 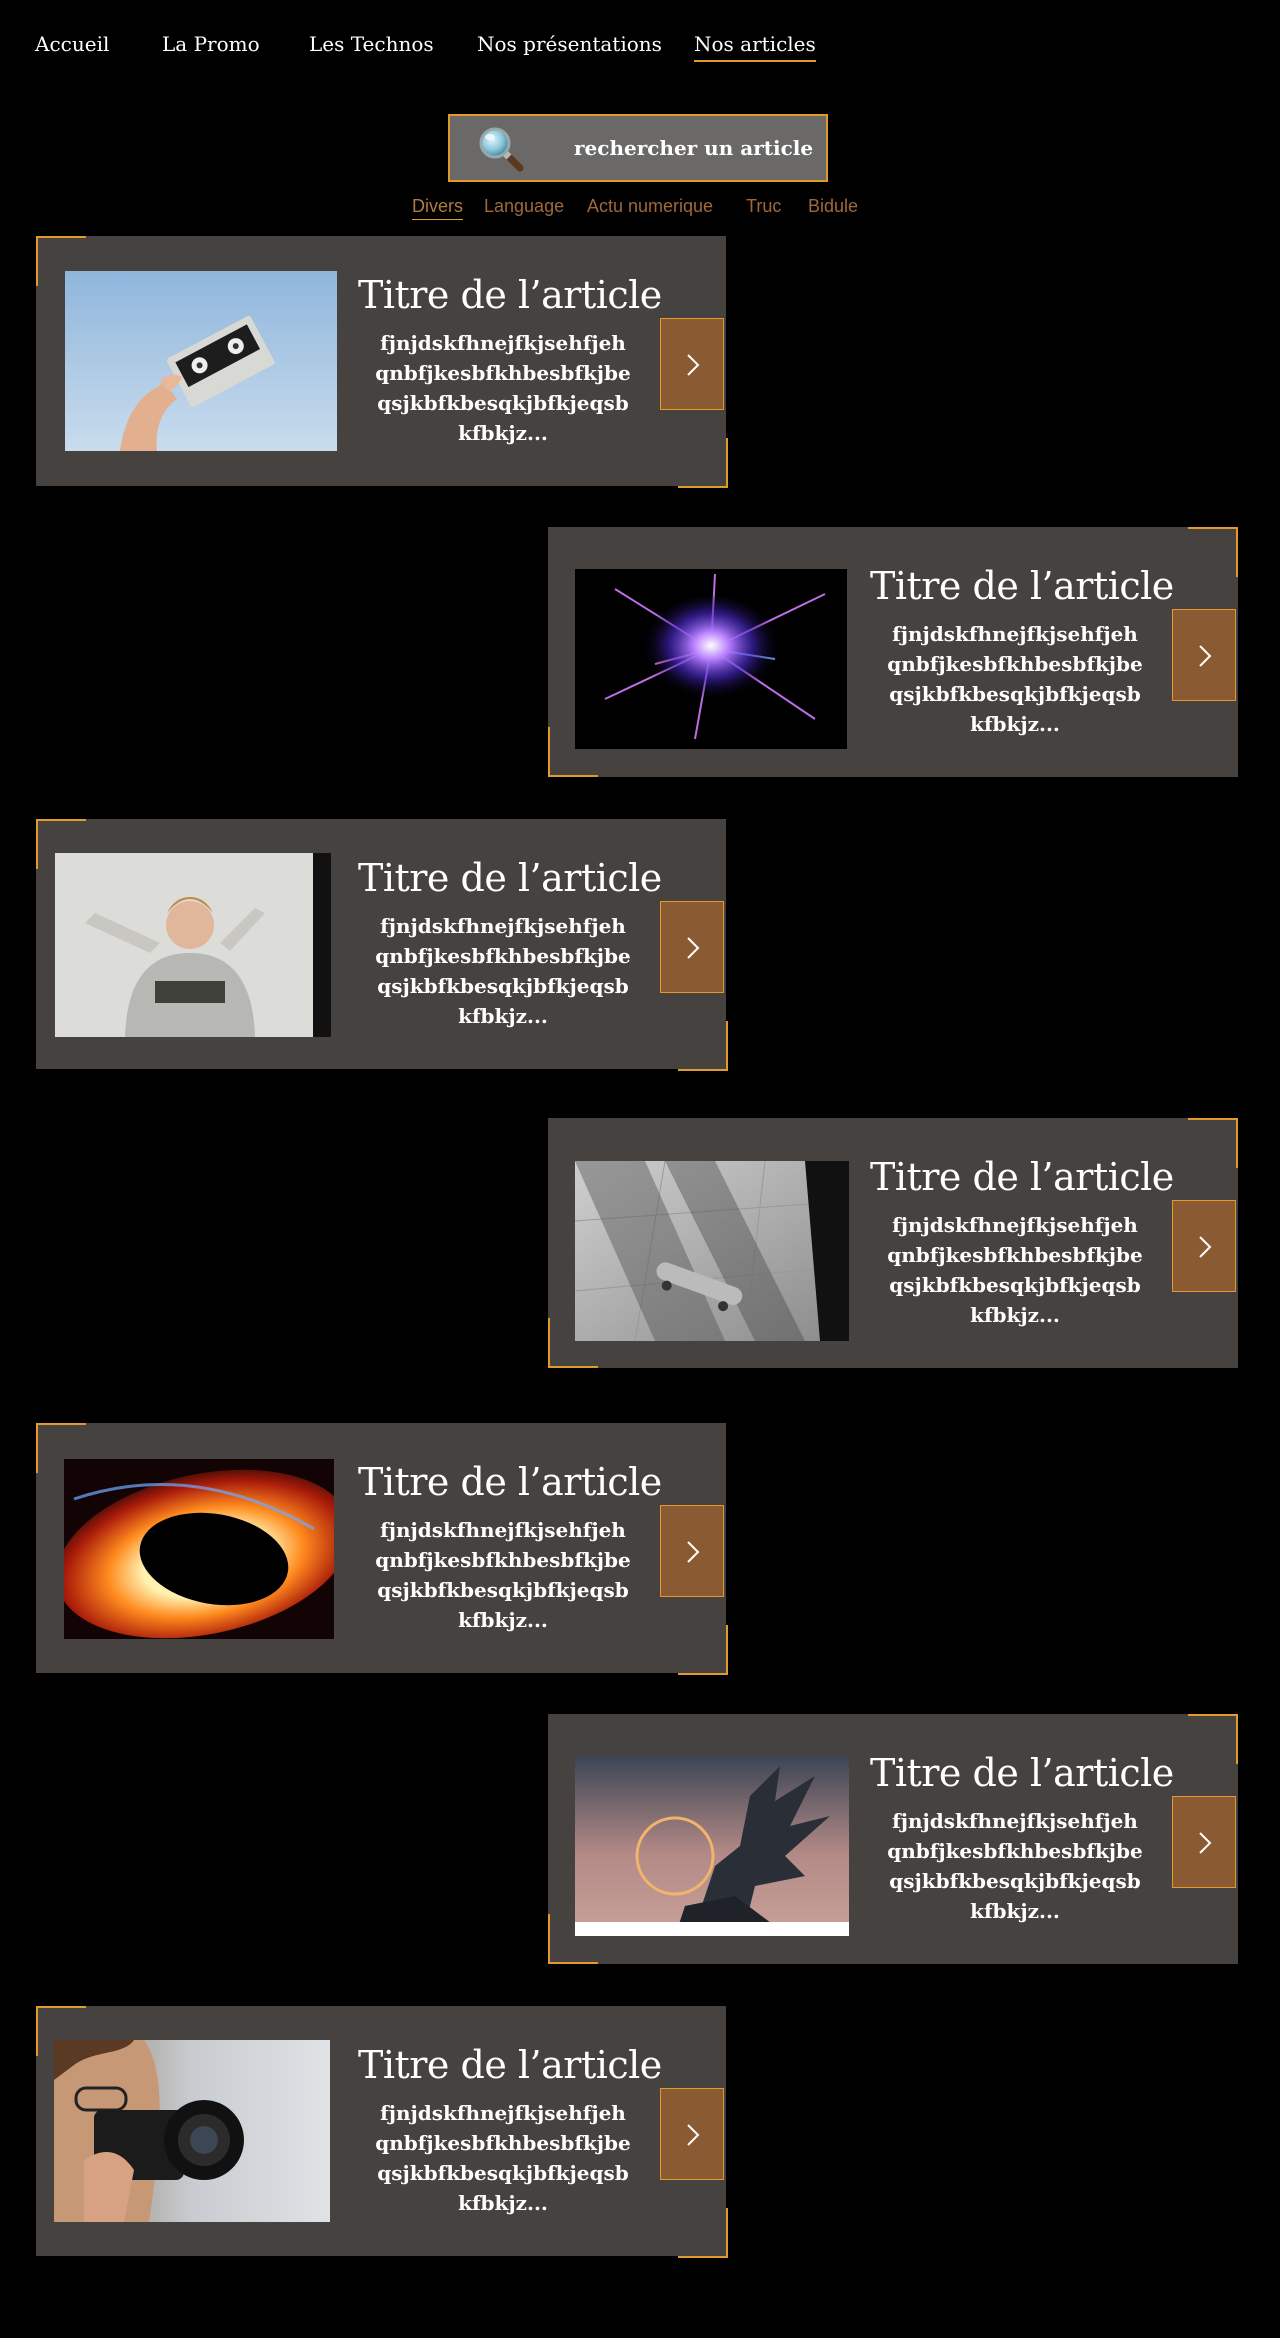 What do you see at coordinates (211, 46) in the screenshot?
I see `nav-item-la-promo: La Promo` at bounding box center [211, 46].